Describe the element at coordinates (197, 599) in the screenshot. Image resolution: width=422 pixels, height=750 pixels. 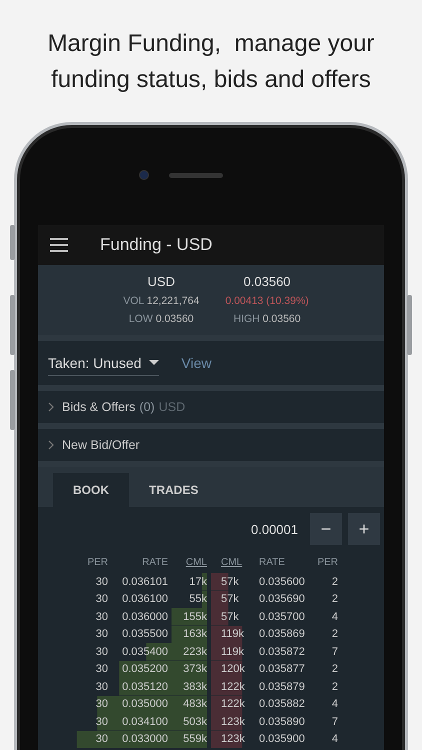
I see `table-cell-text: 55k` at that location.